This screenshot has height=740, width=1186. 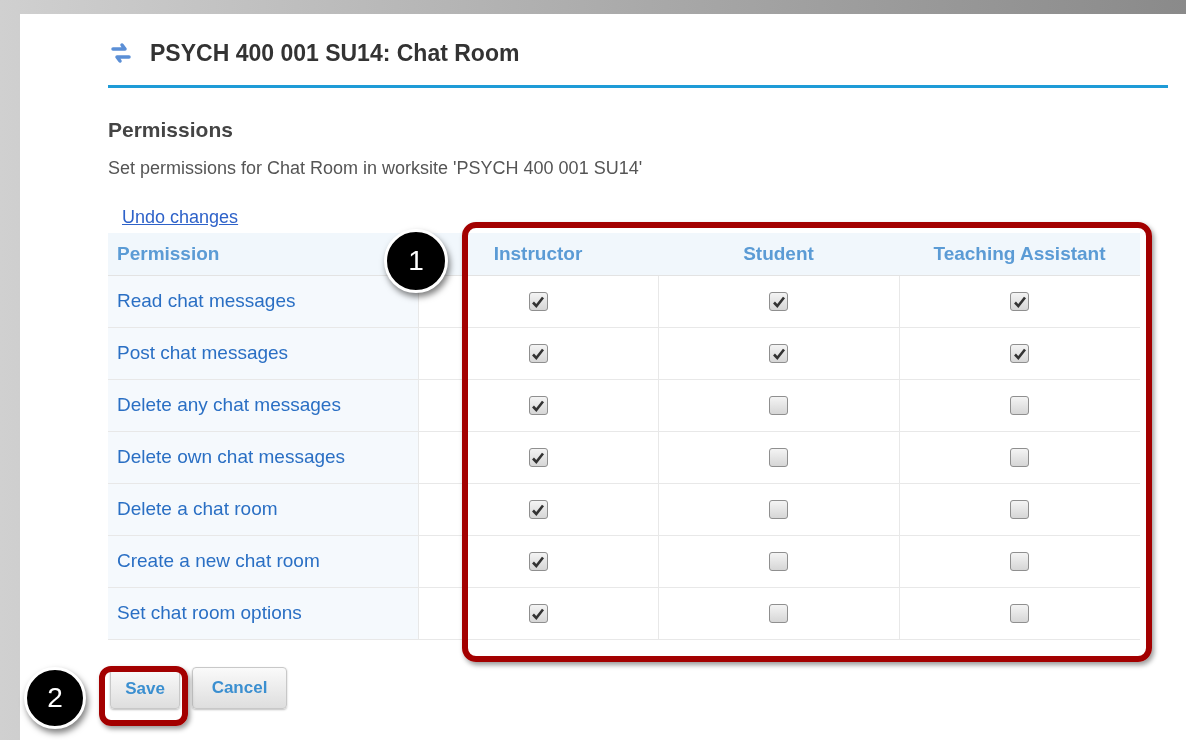 What do you see at coordinates (538, 253) in the screenshot?
I see `column-header: Instructor` at bounding box center [538, 253].